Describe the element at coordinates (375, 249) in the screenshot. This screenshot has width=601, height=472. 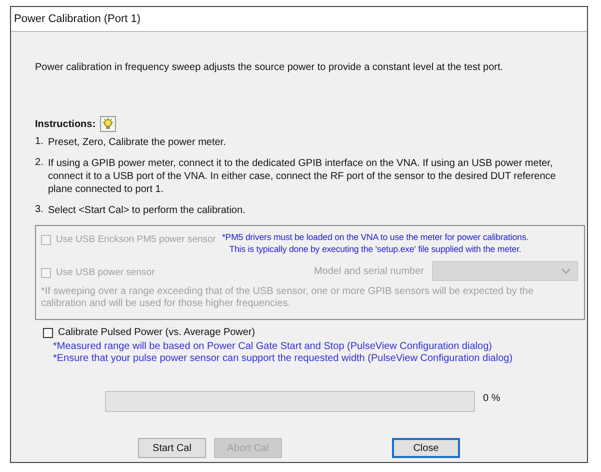
I see `driver-note: This is typically done by executing the 'setup.exe' file supplied with the meter.` at that location.